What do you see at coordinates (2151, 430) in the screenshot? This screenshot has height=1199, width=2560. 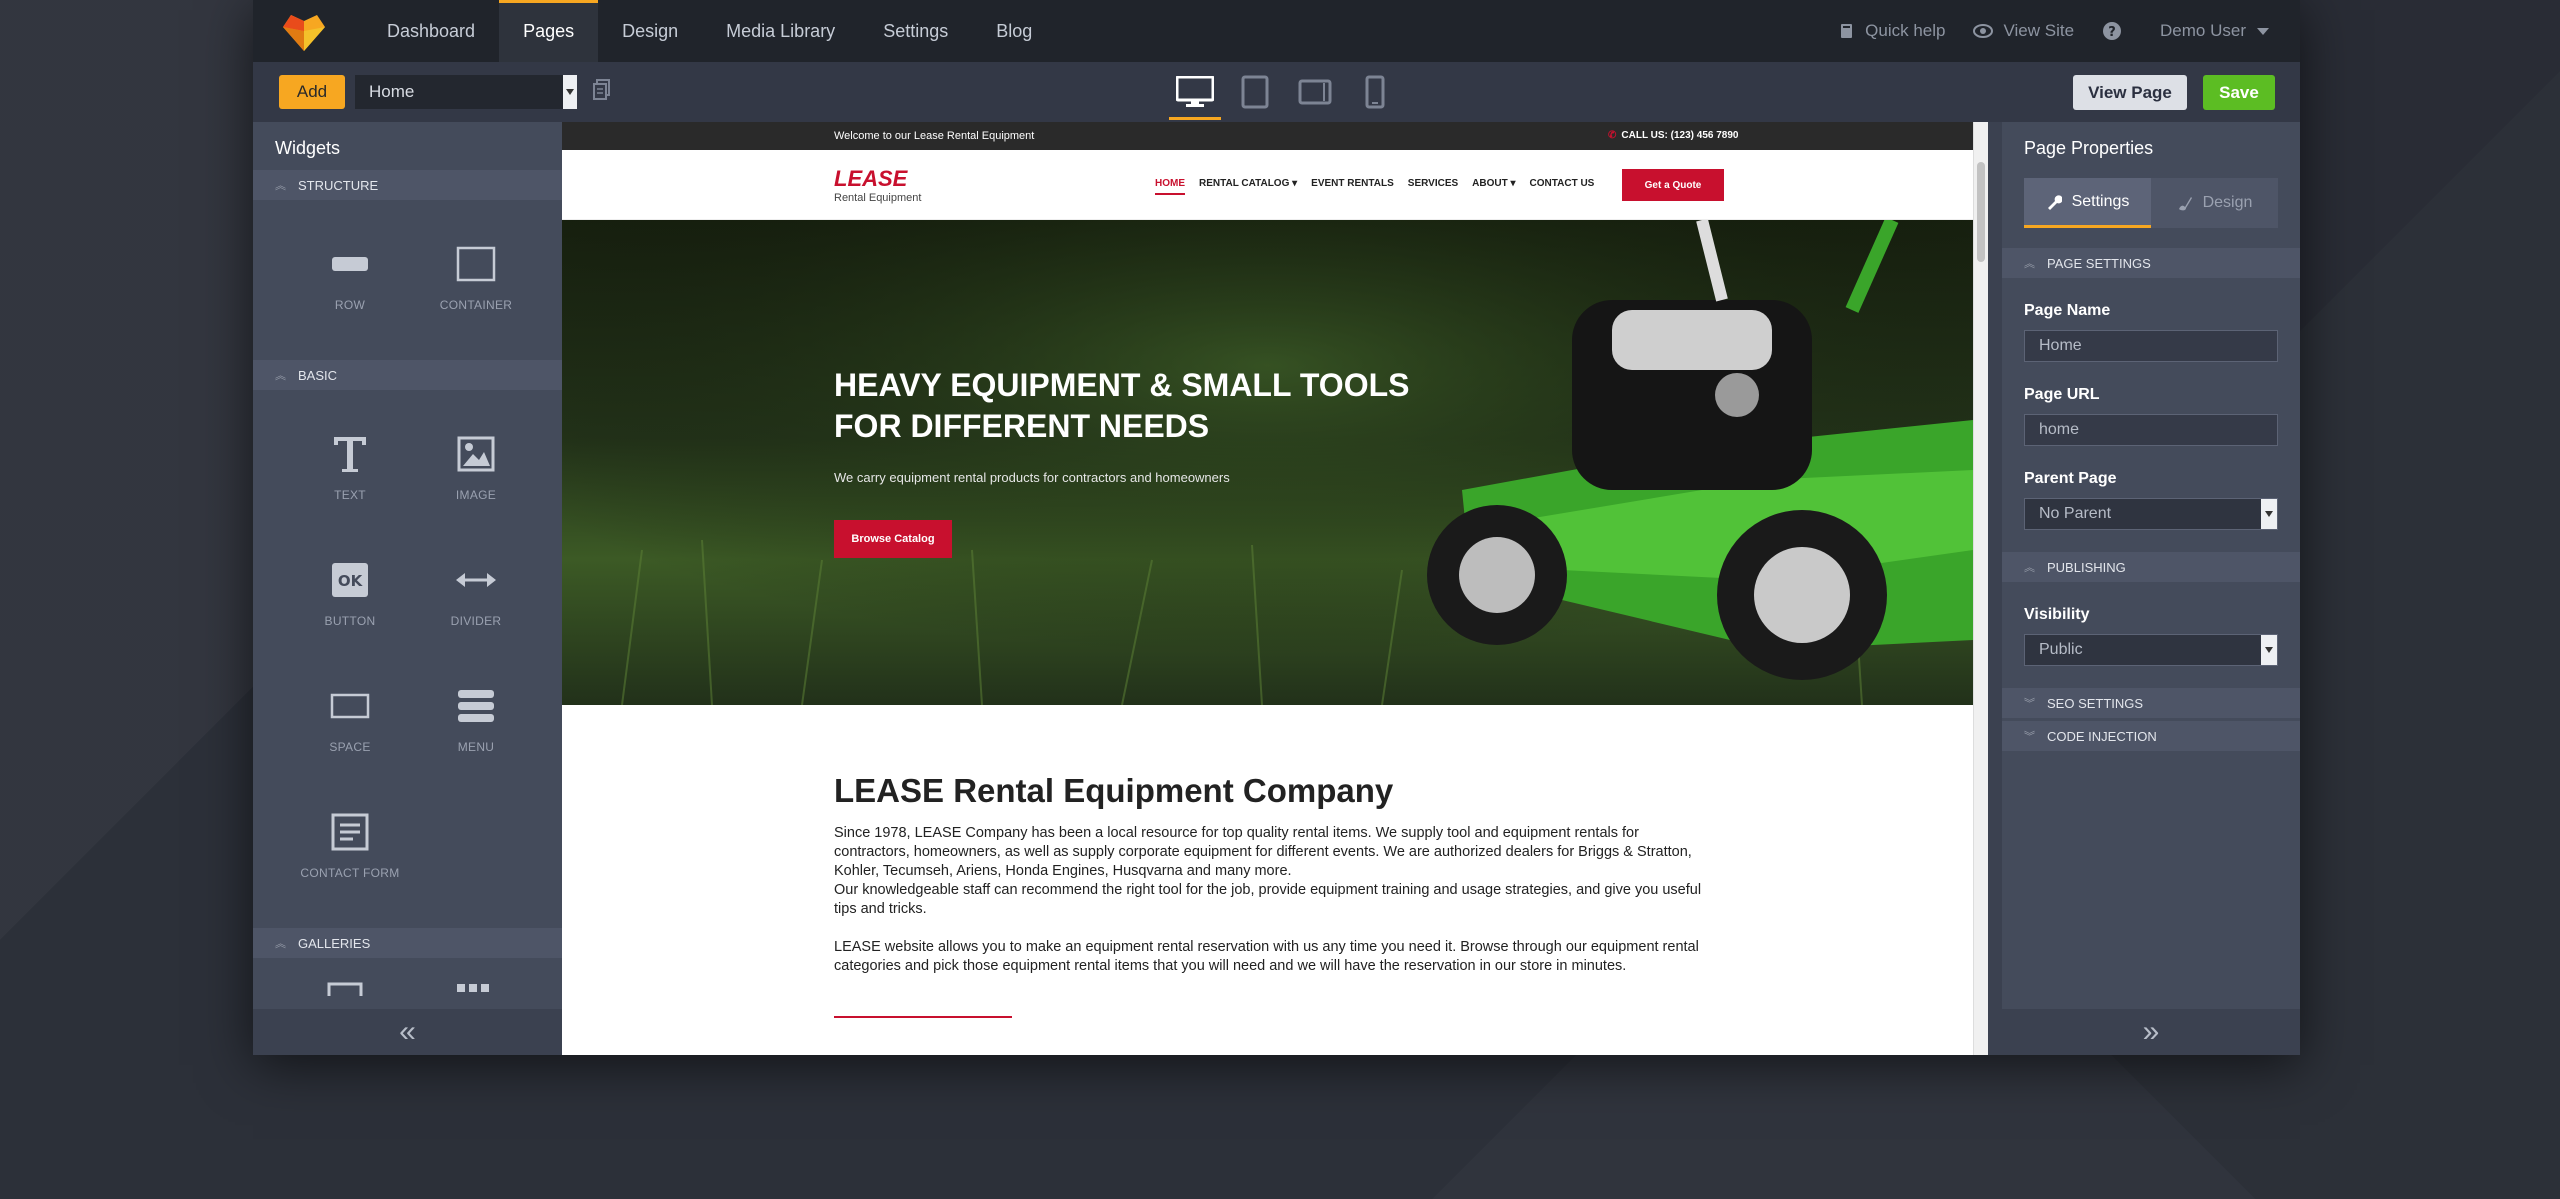 I see `page-url-input: home` at bounding box center [2151, 430].